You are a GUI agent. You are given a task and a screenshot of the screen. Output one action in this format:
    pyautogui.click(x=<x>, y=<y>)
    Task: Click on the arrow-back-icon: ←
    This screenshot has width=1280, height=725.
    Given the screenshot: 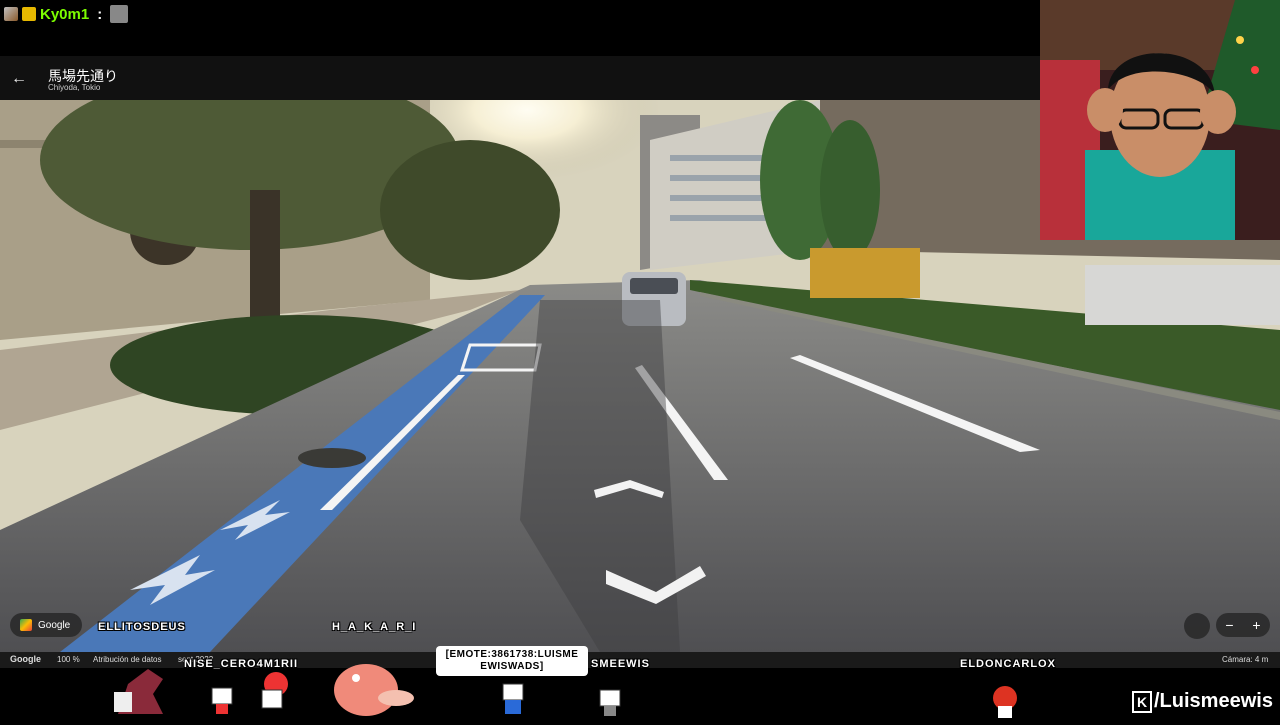 What is the action you would take?
    pyautogui.click(x=19, y=79)
    